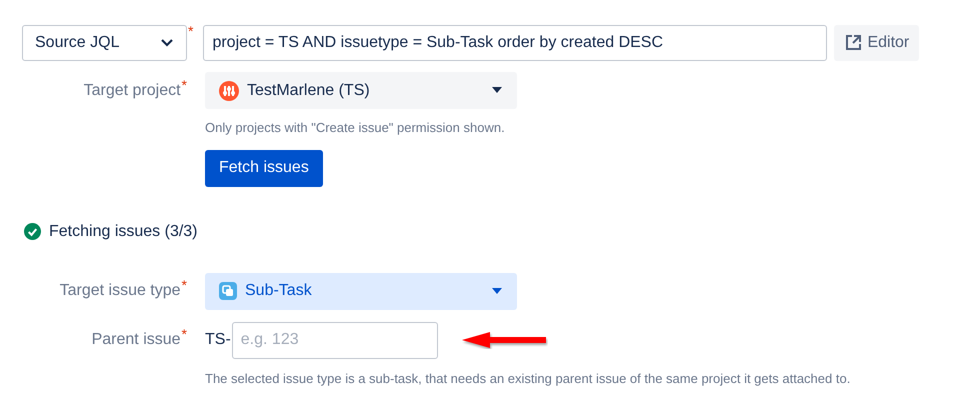  I want to click on external-link-icon, so click(853, 43).